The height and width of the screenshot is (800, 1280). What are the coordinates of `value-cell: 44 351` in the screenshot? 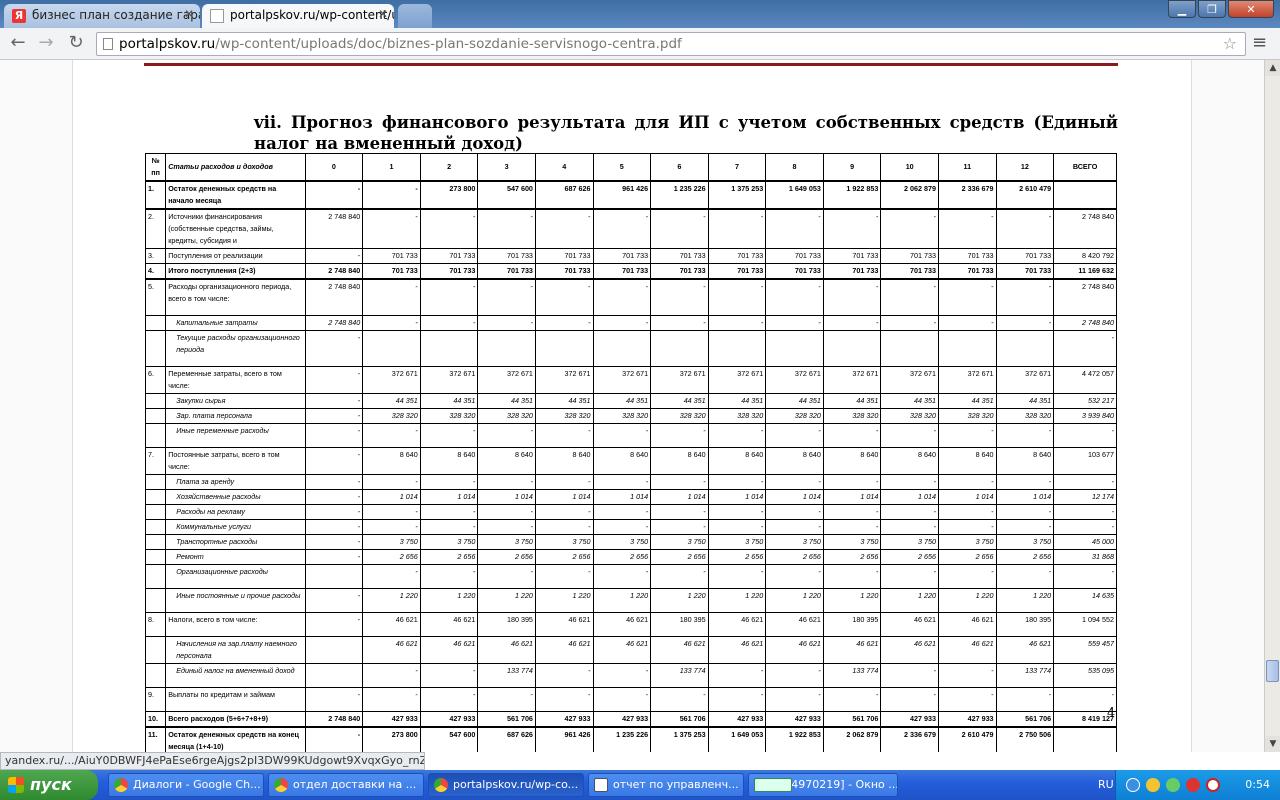 It's located at (506, 400).